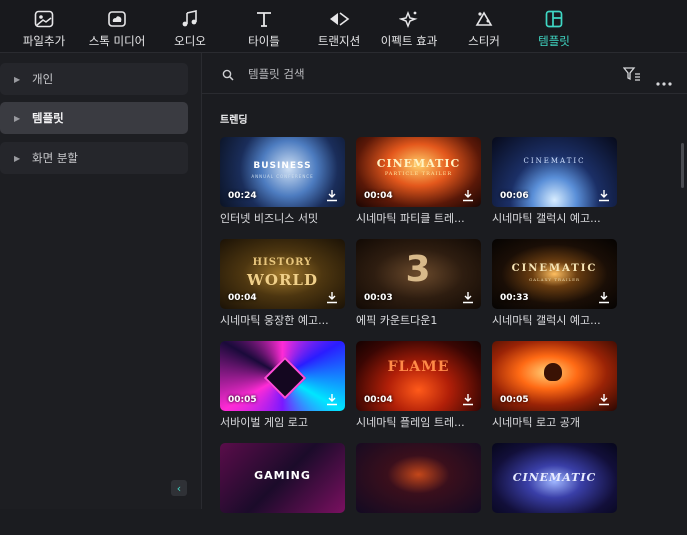  I want to click on search-input, so click(413, 74).